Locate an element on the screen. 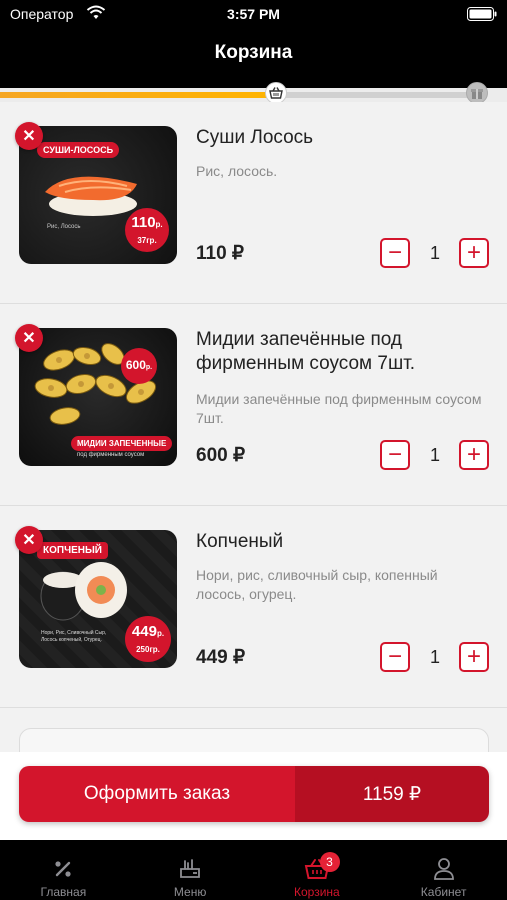 The image size is (507, 900). image-tag: МИДИИ ЗАПЕЧЕННЫЕ is located at coordinates (122, 443).